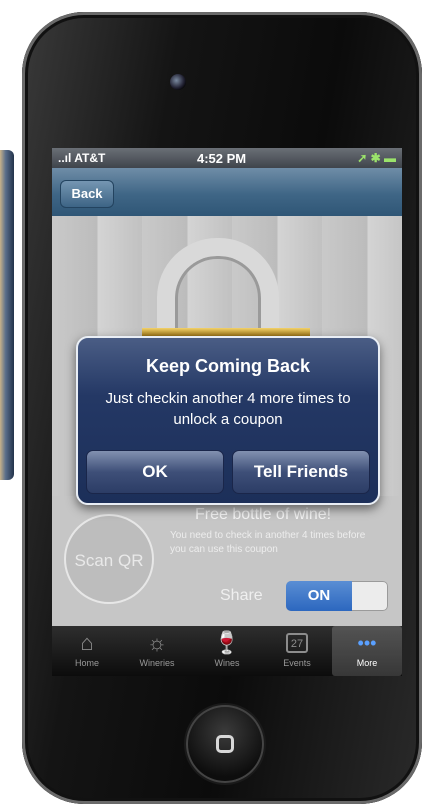  I want to click on tell-friends-button: Tell Friends, so click(301, 472).